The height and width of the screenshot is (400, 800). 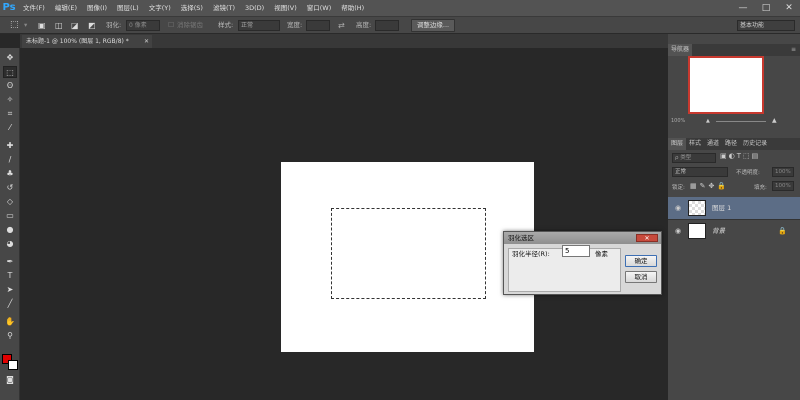 What do you see at coordinates (171, 25) in the screenshot?
I see `antialias-checkbox: ☐` at bounding box center [171, 25].